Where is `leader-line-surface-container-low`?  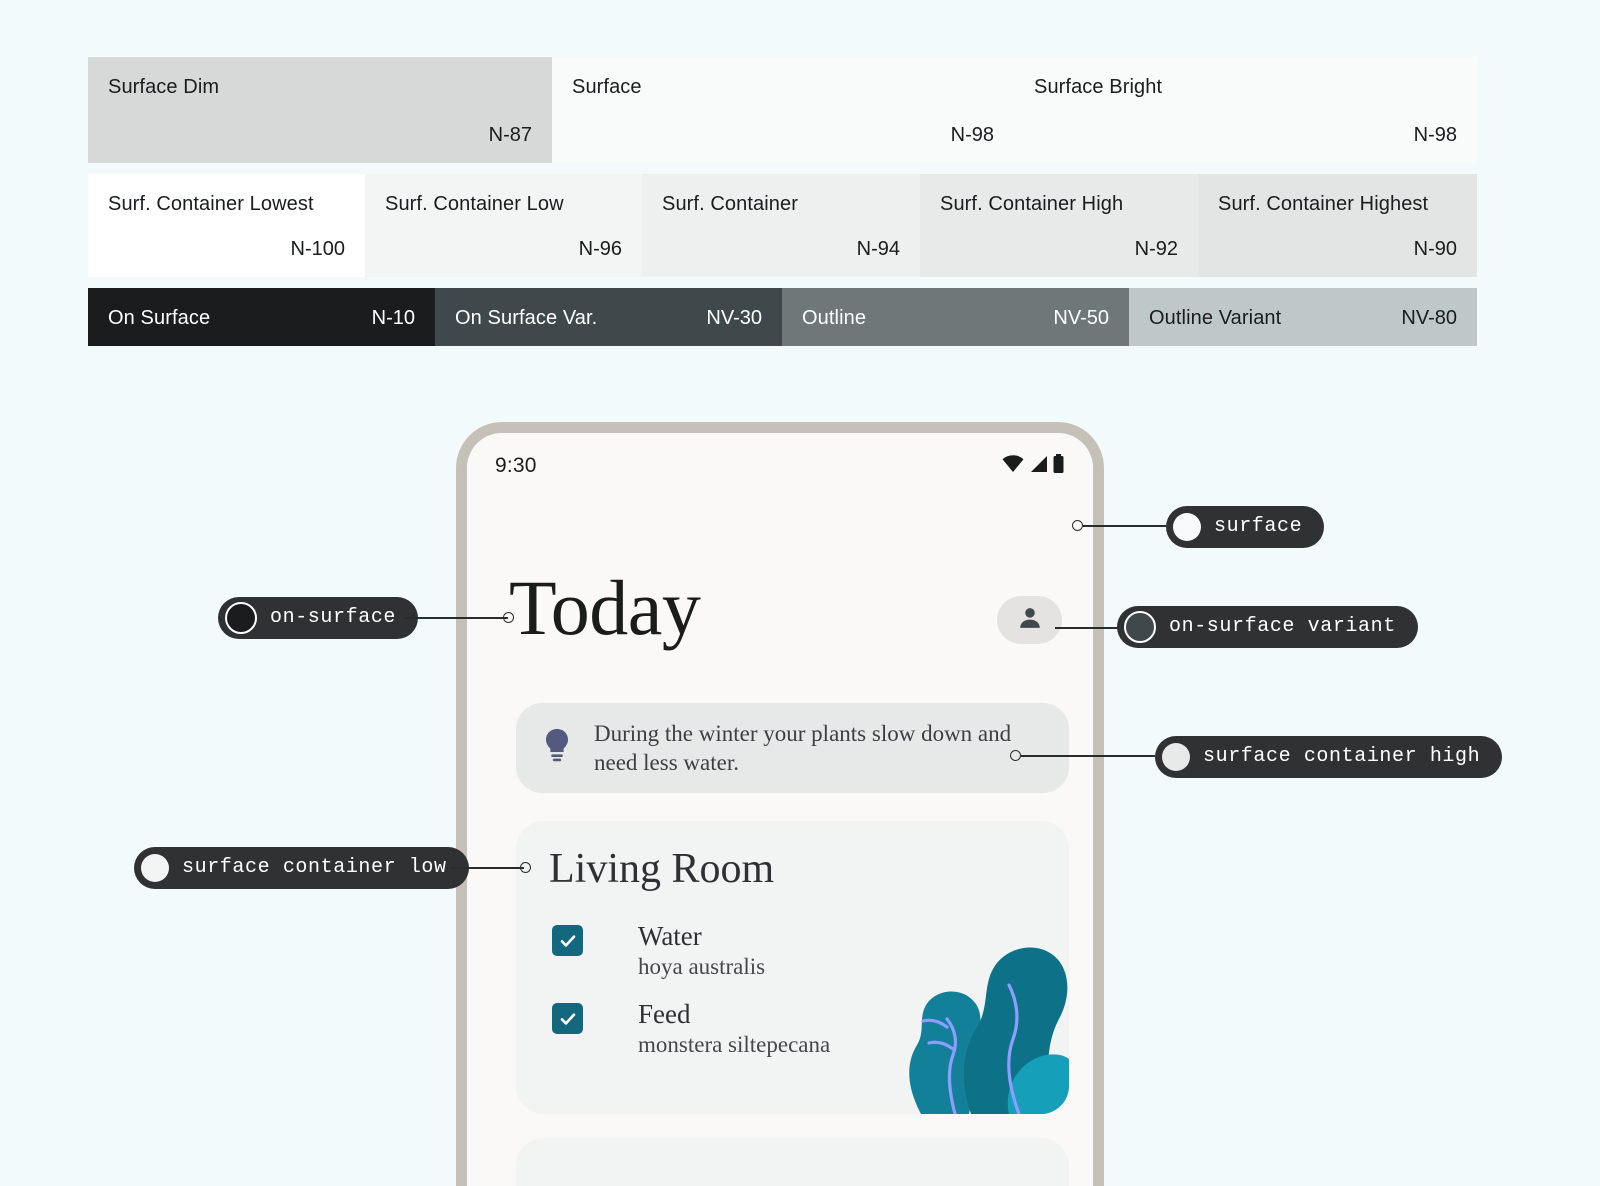 leader-line-surface-container-low is located at coordinates (487, 868).